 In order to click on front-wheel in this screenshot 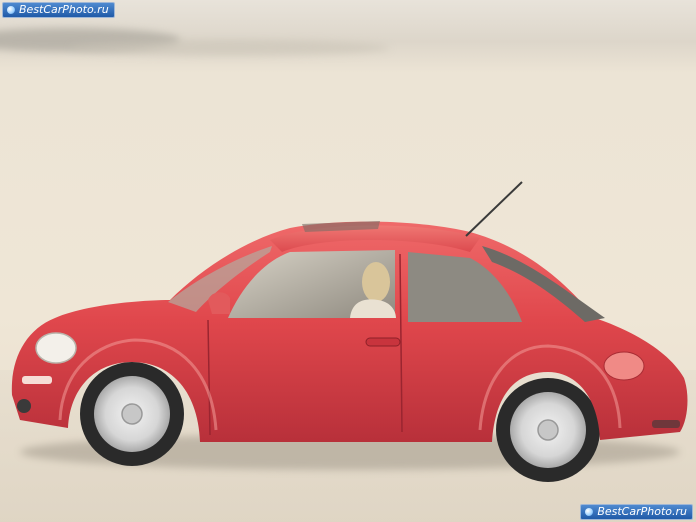, I will do `click(132, 414)`.